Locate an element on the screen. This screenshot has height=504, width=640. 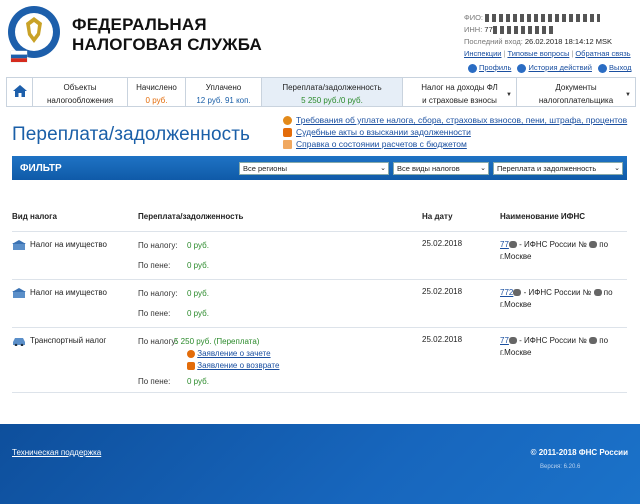
history-icon is located at coordinates (522, 68).